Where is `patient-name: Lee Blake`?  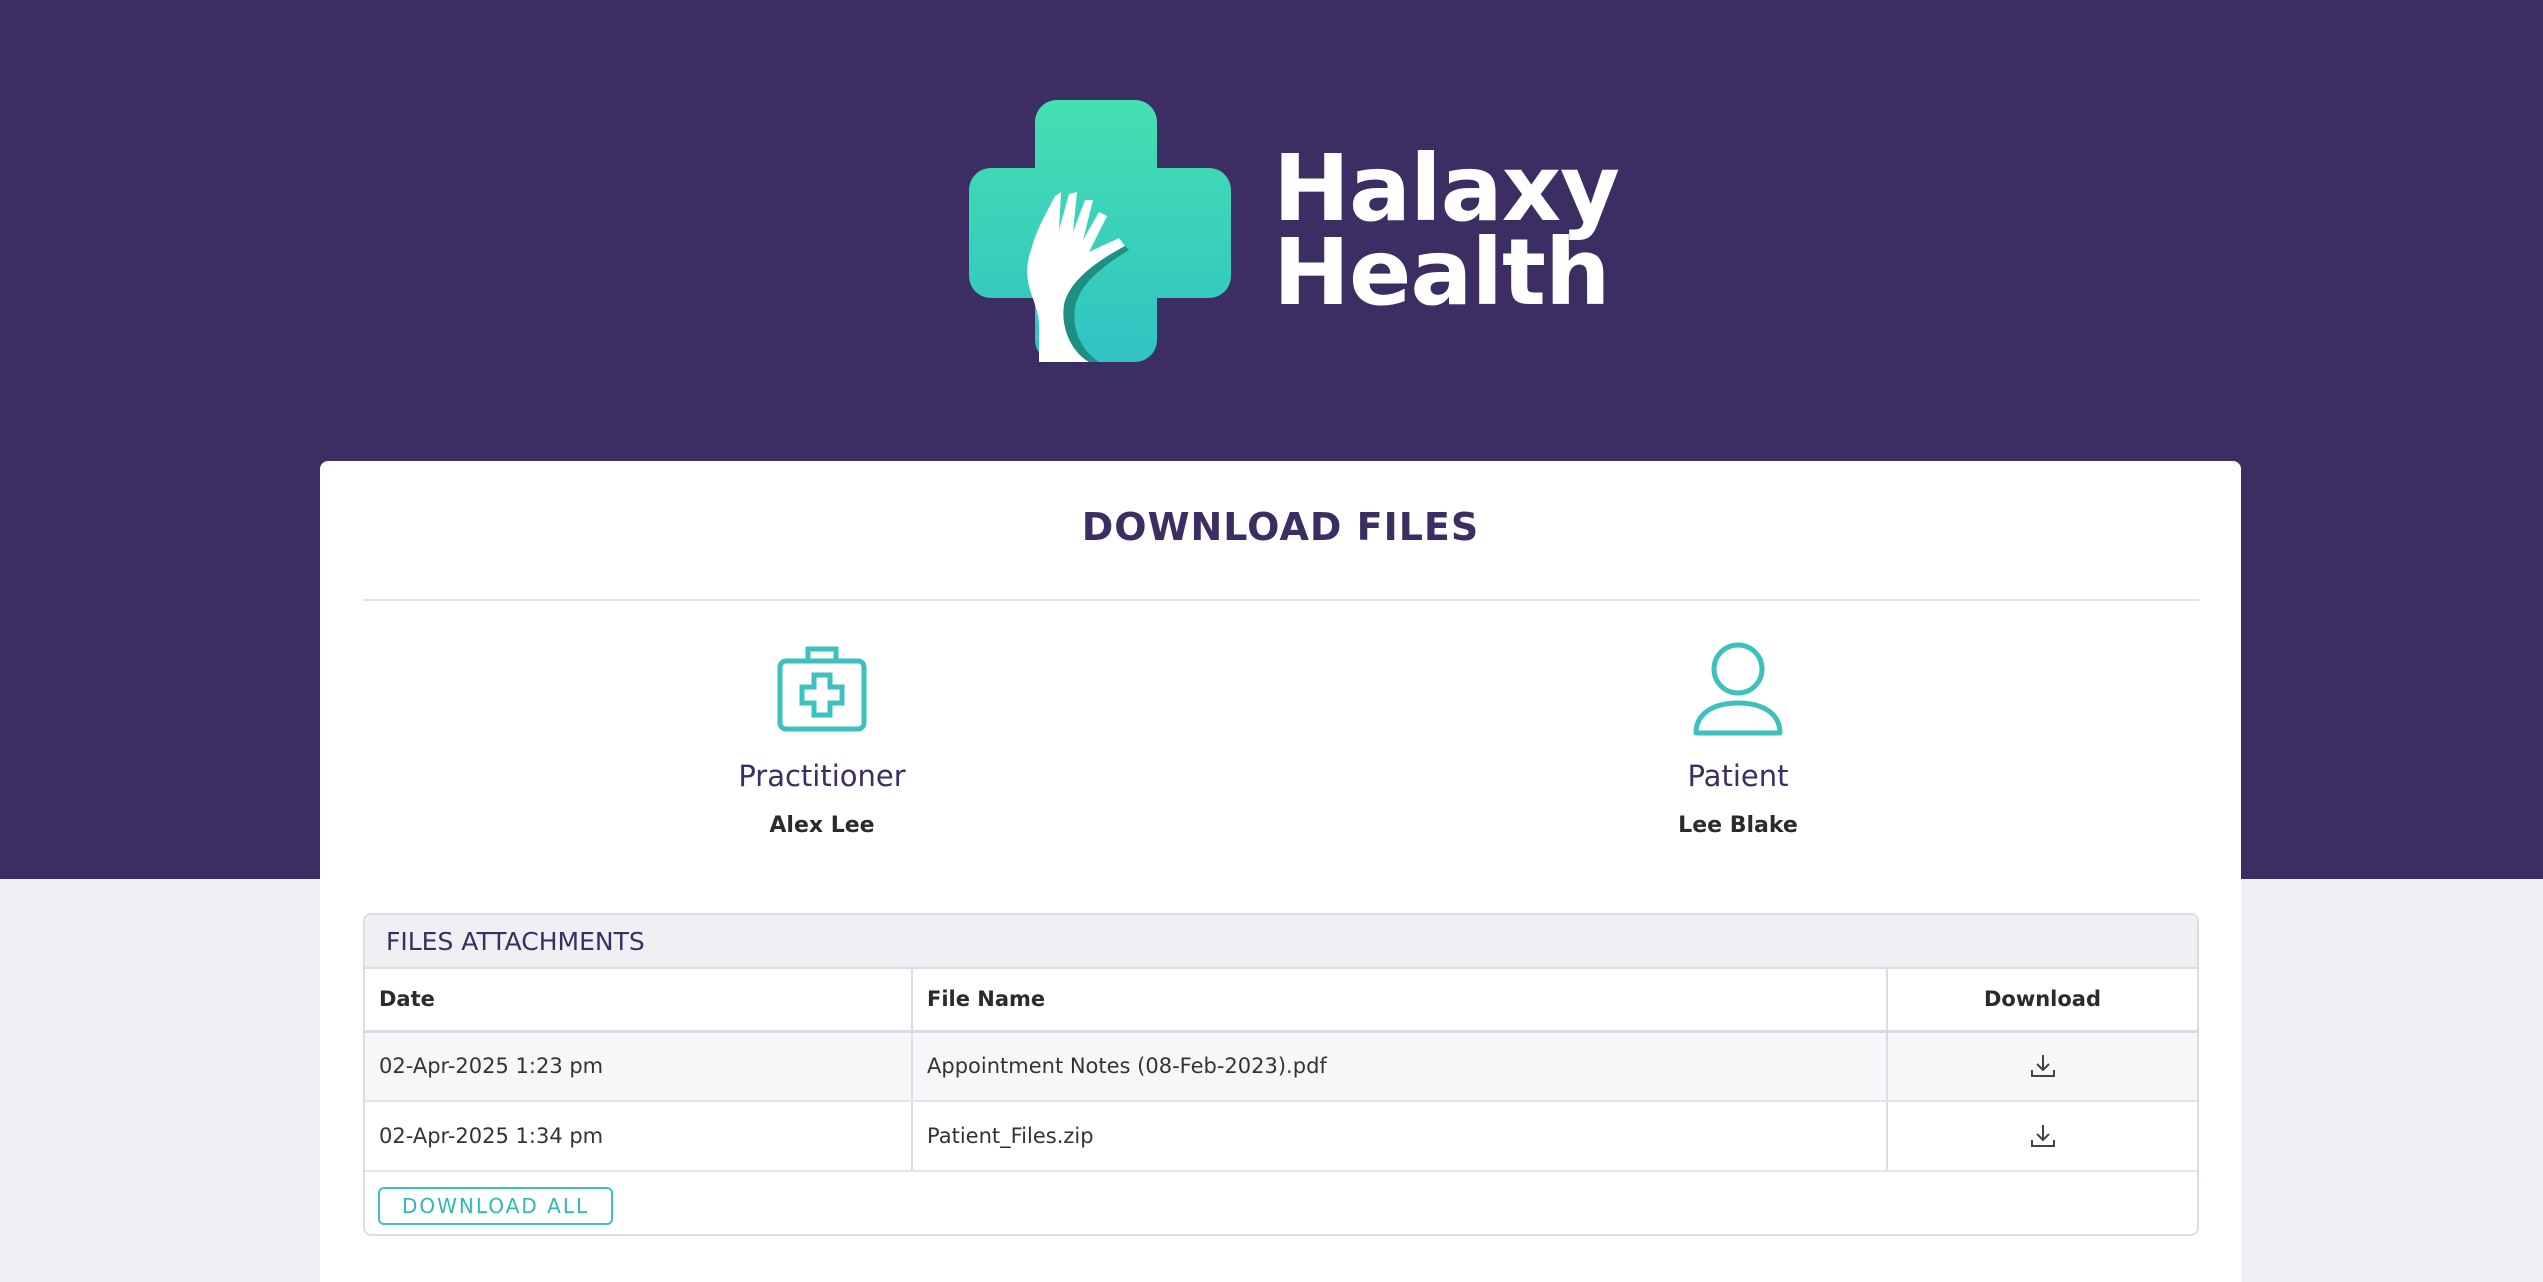 patient-name: Lee Blake is located at coordinates (1738, 825).